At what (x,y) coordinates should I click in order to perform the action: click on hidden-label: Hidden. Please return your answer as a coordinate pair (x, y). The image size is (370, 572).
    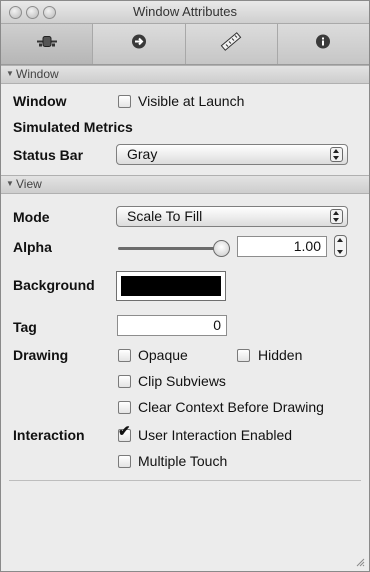
    Looking at the image, I should click on (280, 355).